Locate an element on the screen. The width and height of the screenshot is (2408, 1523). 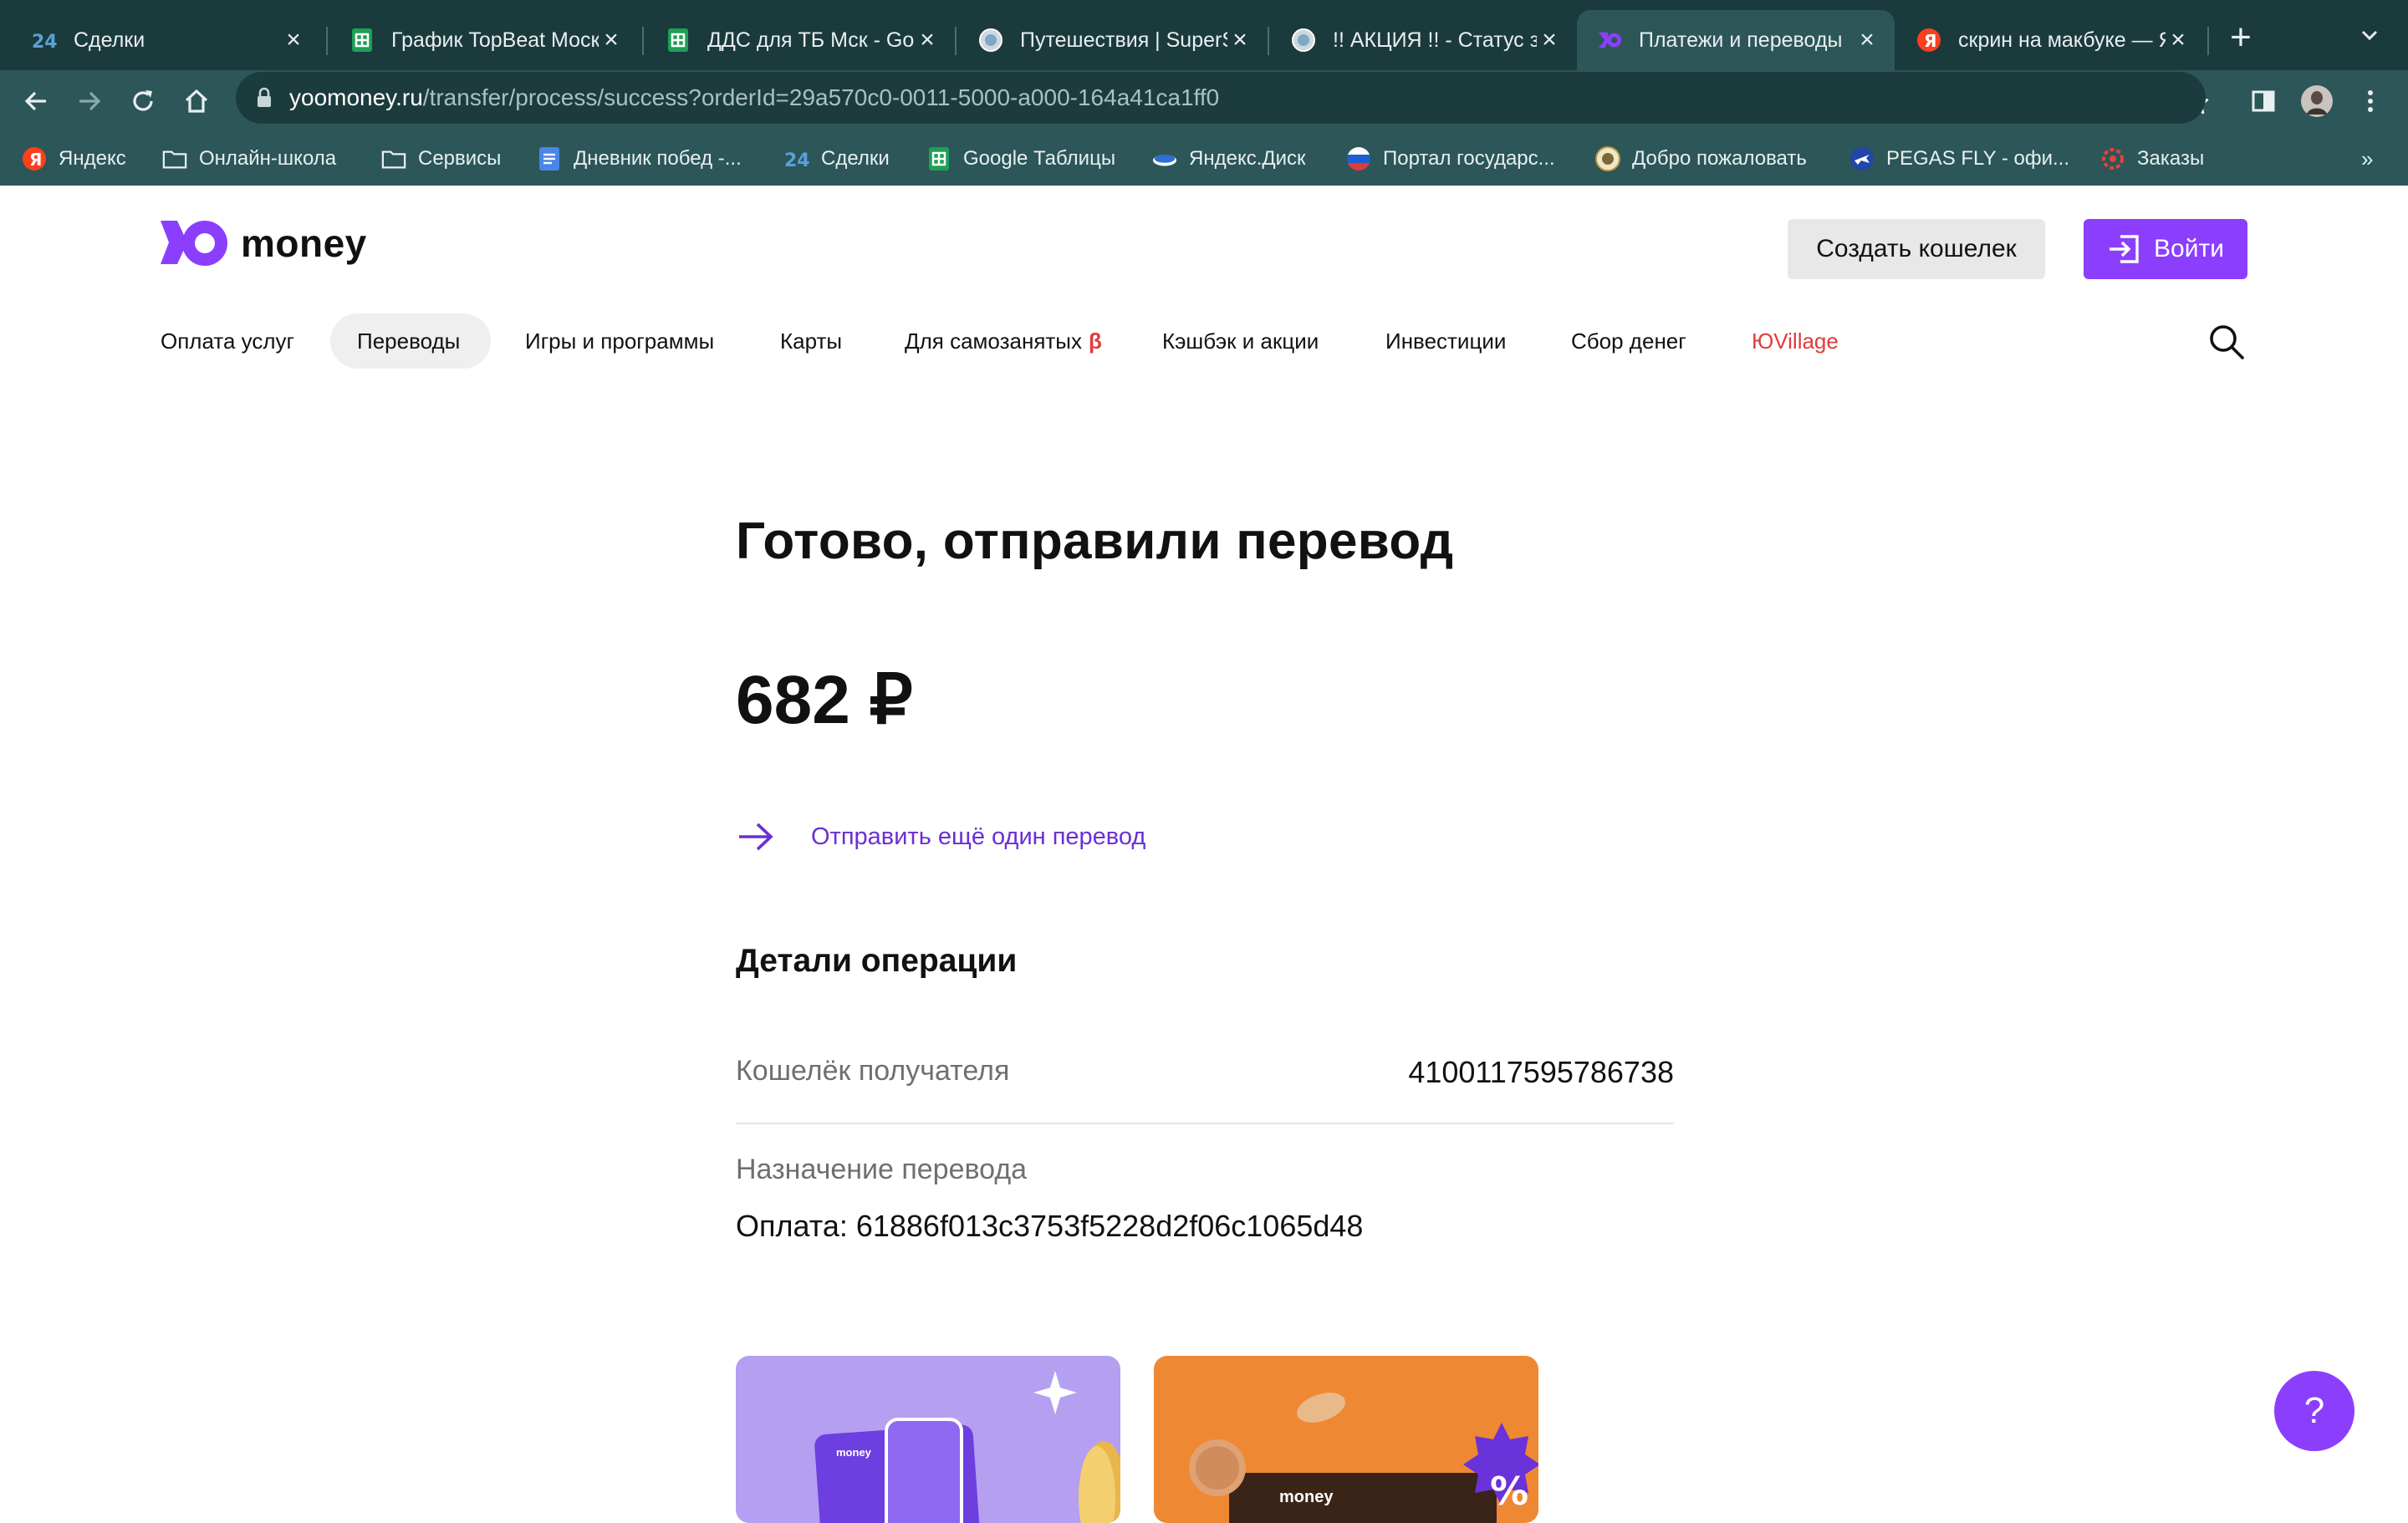
bookmark-deals: 24 Сделки is located at coordinates (837, 159).